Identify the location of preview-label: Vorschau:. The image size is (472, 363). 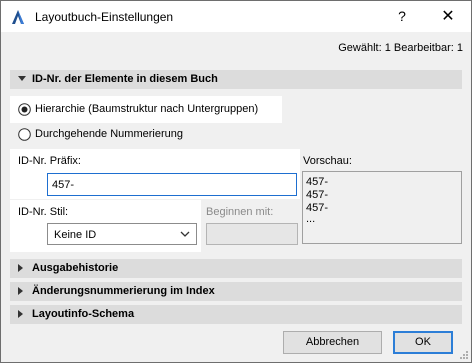
(327, 161).